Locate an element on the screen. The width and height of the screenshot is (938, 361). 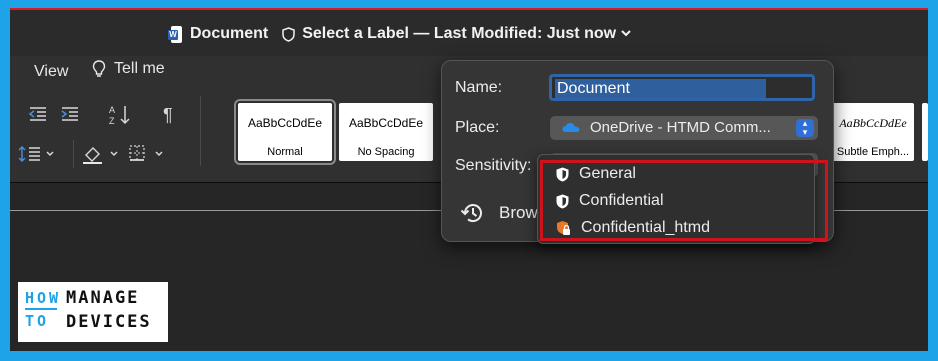
sensitivity-label-icon is located at coordinates (288, 34).